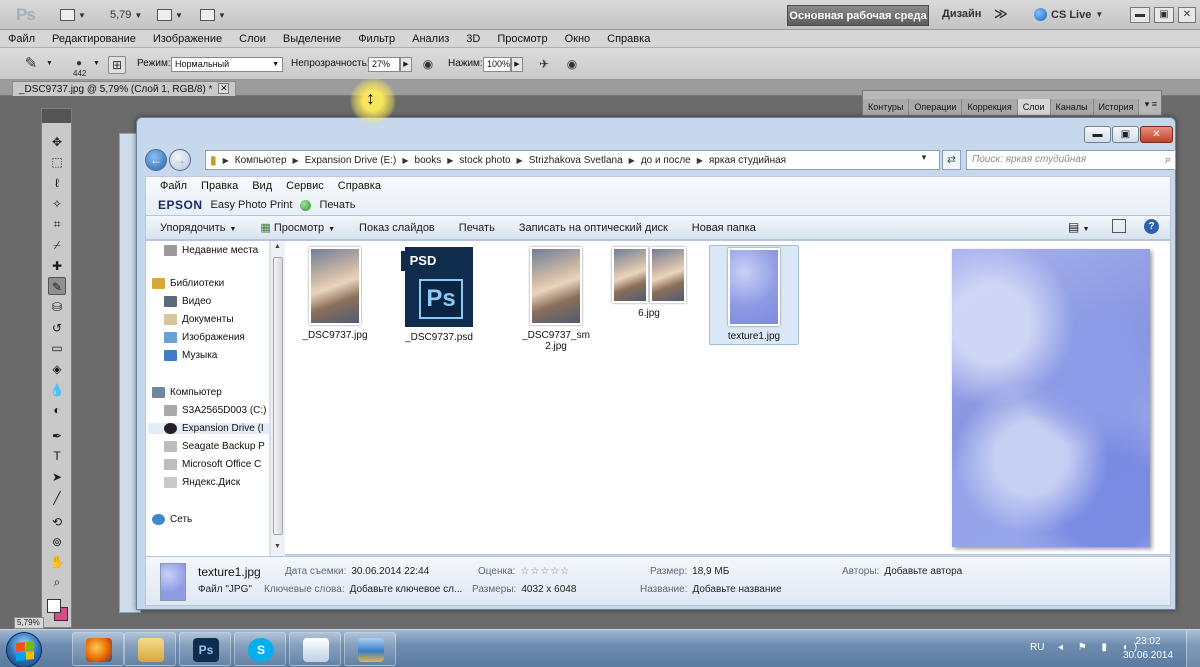  What do you see at coordinates (1034, 107) in the screenshot?
I see `tab-layers: Слои` at bounding box center [1034, 107].